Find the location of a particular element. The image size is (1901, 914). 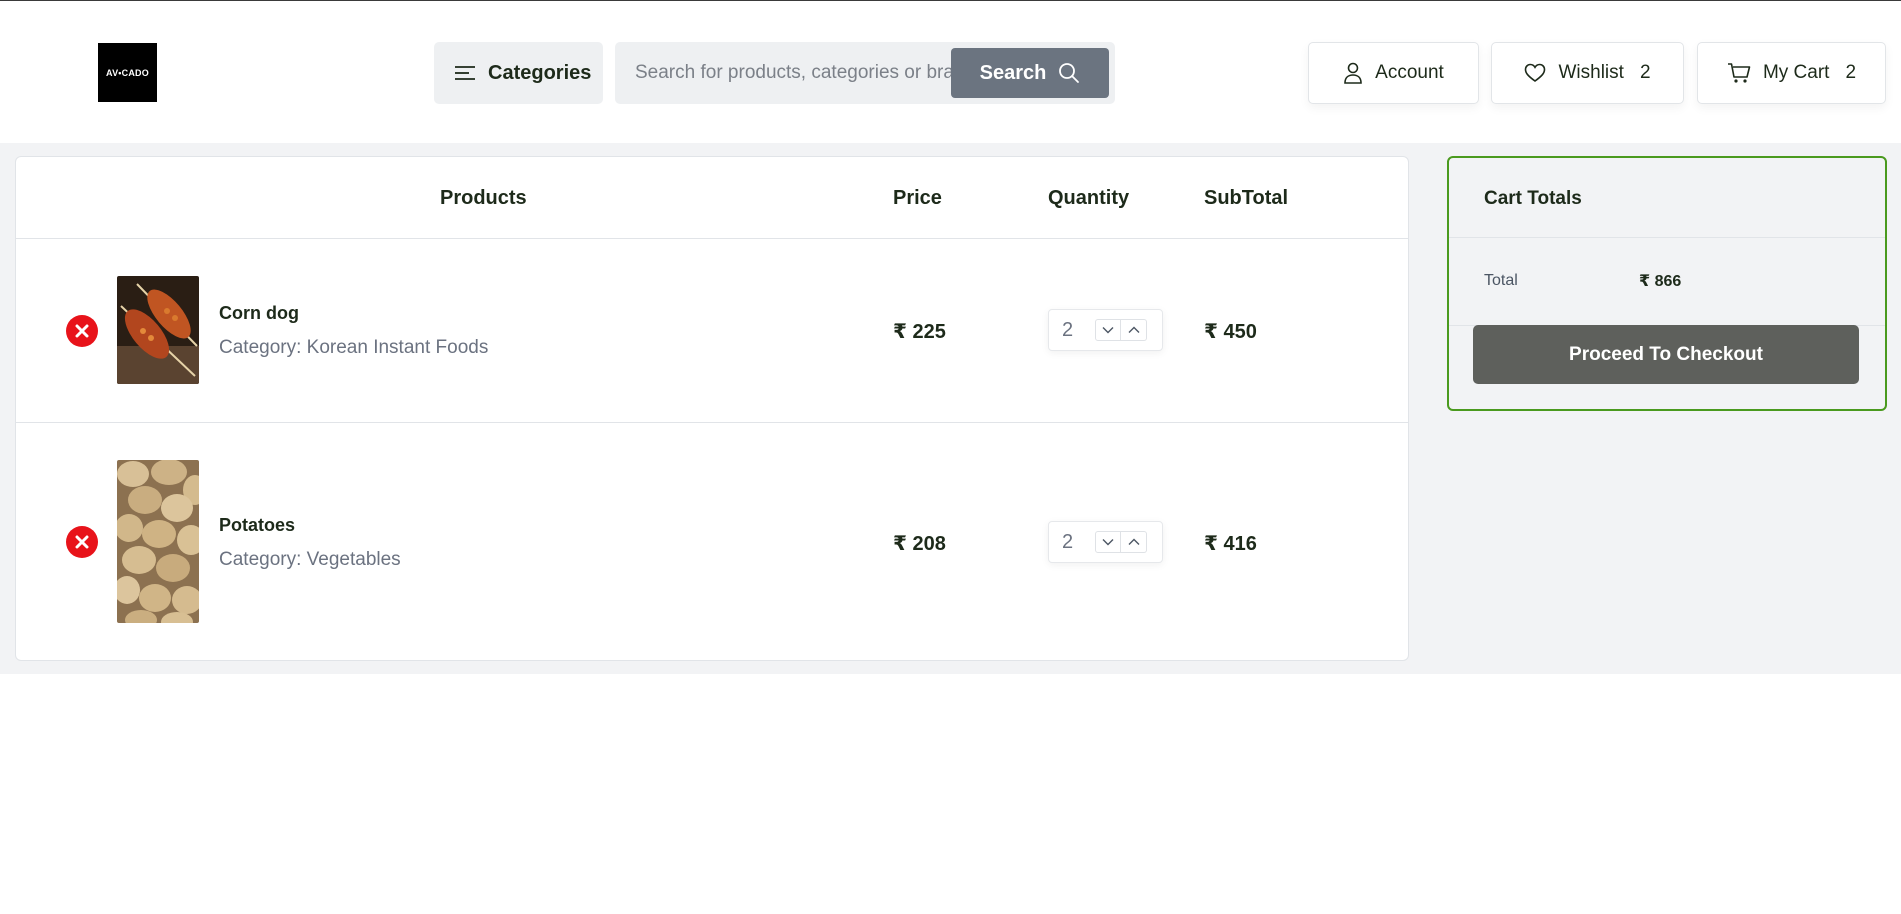

product-name: Potatoes is located at coordinates (257, 525).